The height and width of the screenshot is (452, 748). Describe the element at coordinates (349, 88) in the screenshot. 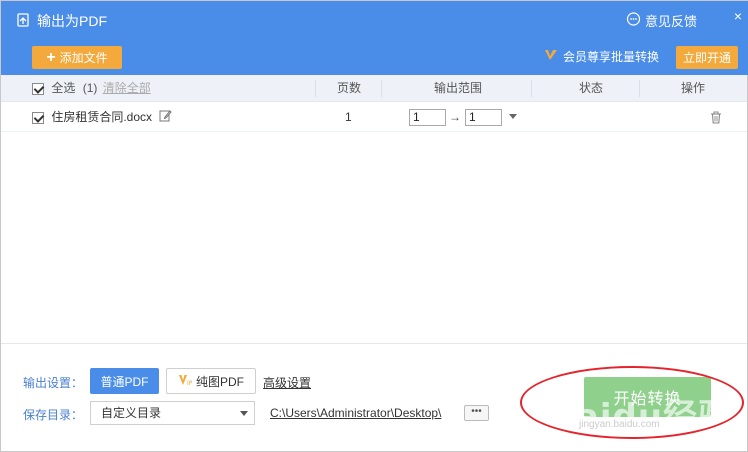

I see `header-pages: 页数` at that location.